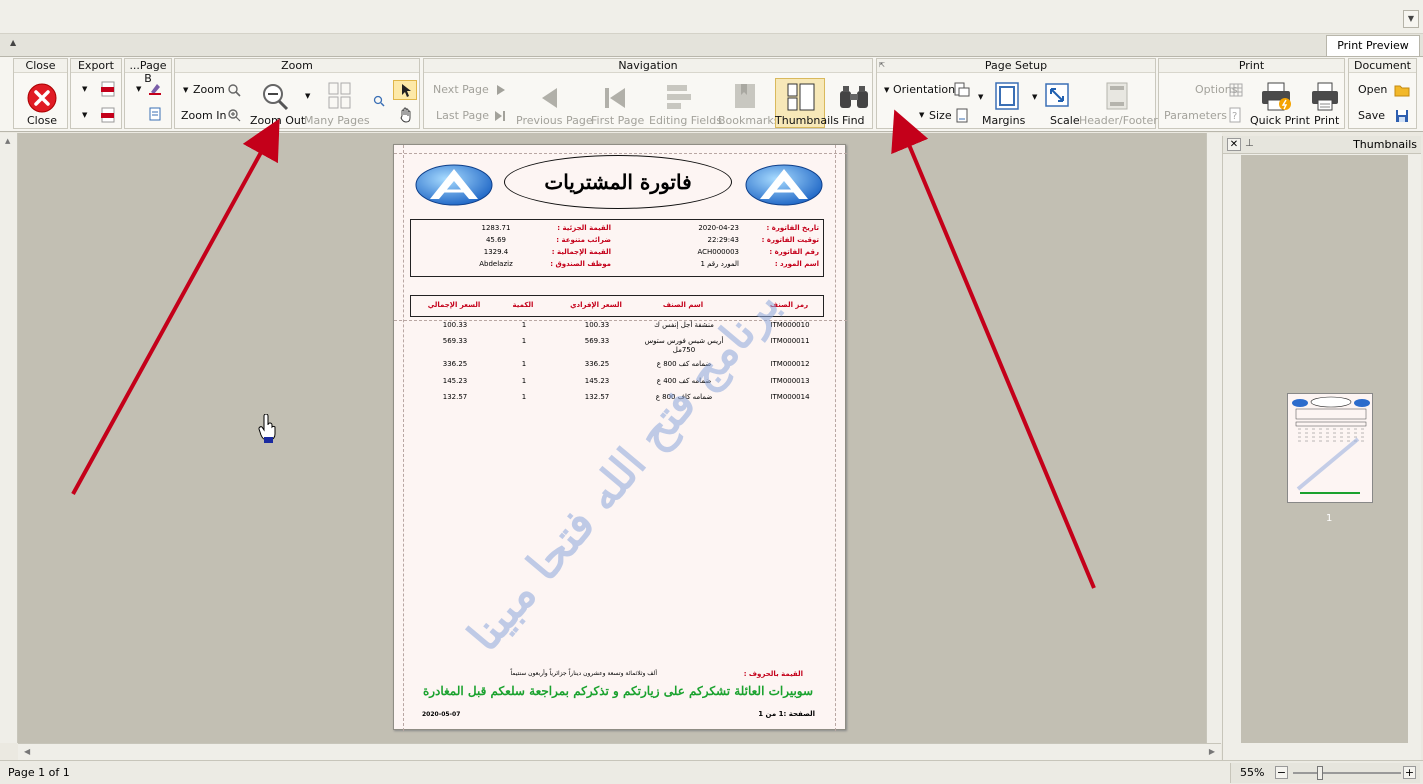 The height and width of the screenshot is (784, 1423). Describe the element at coordinates (1326, 120) in the screenshot. I see `print-button: Print` at that location.